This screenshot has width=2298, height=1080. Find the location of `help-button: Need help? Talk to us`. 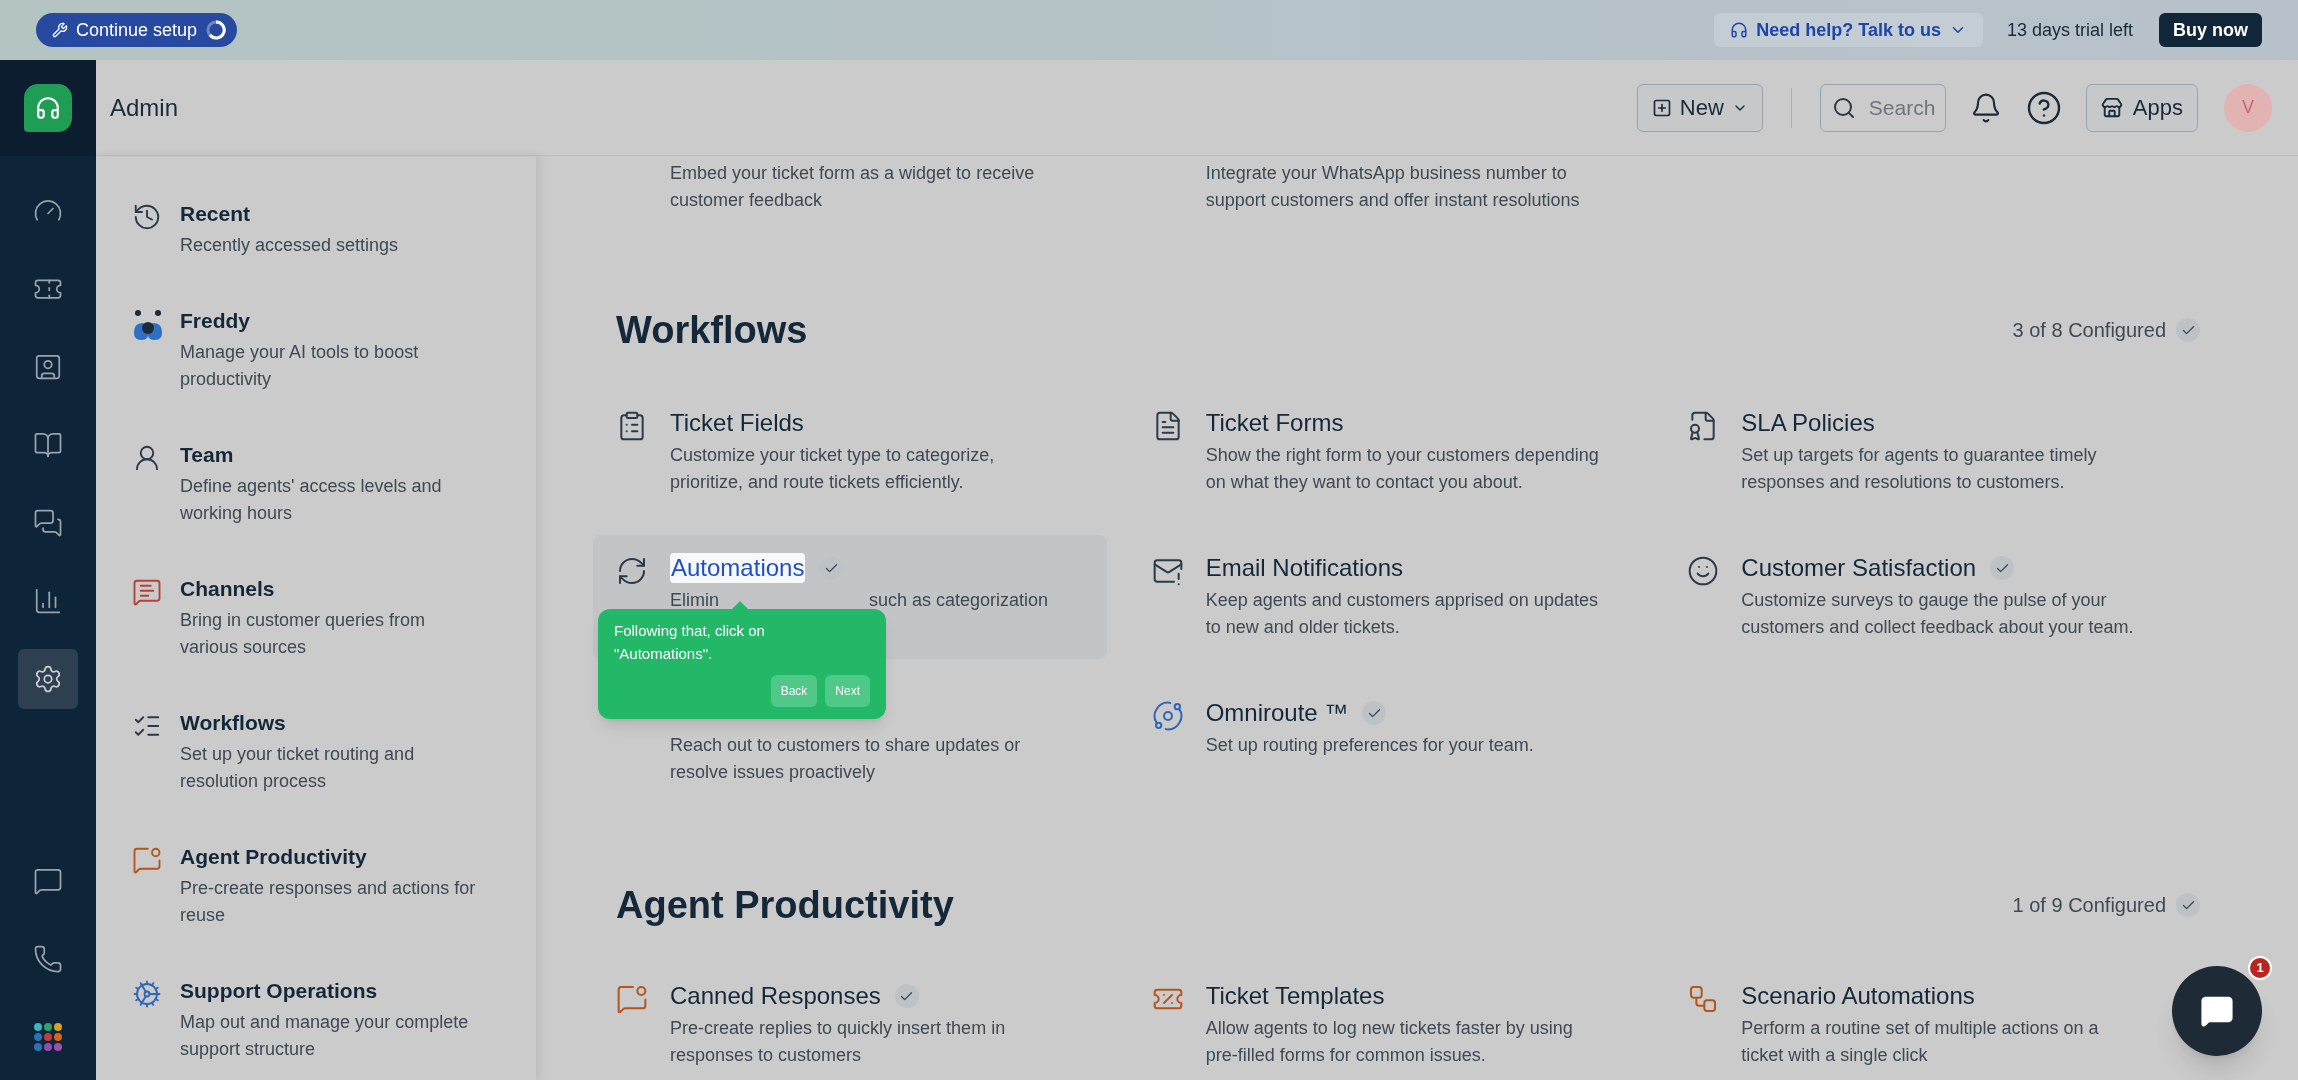

help-button: Need help? Talk to us is located at coordinates (1848, 30).